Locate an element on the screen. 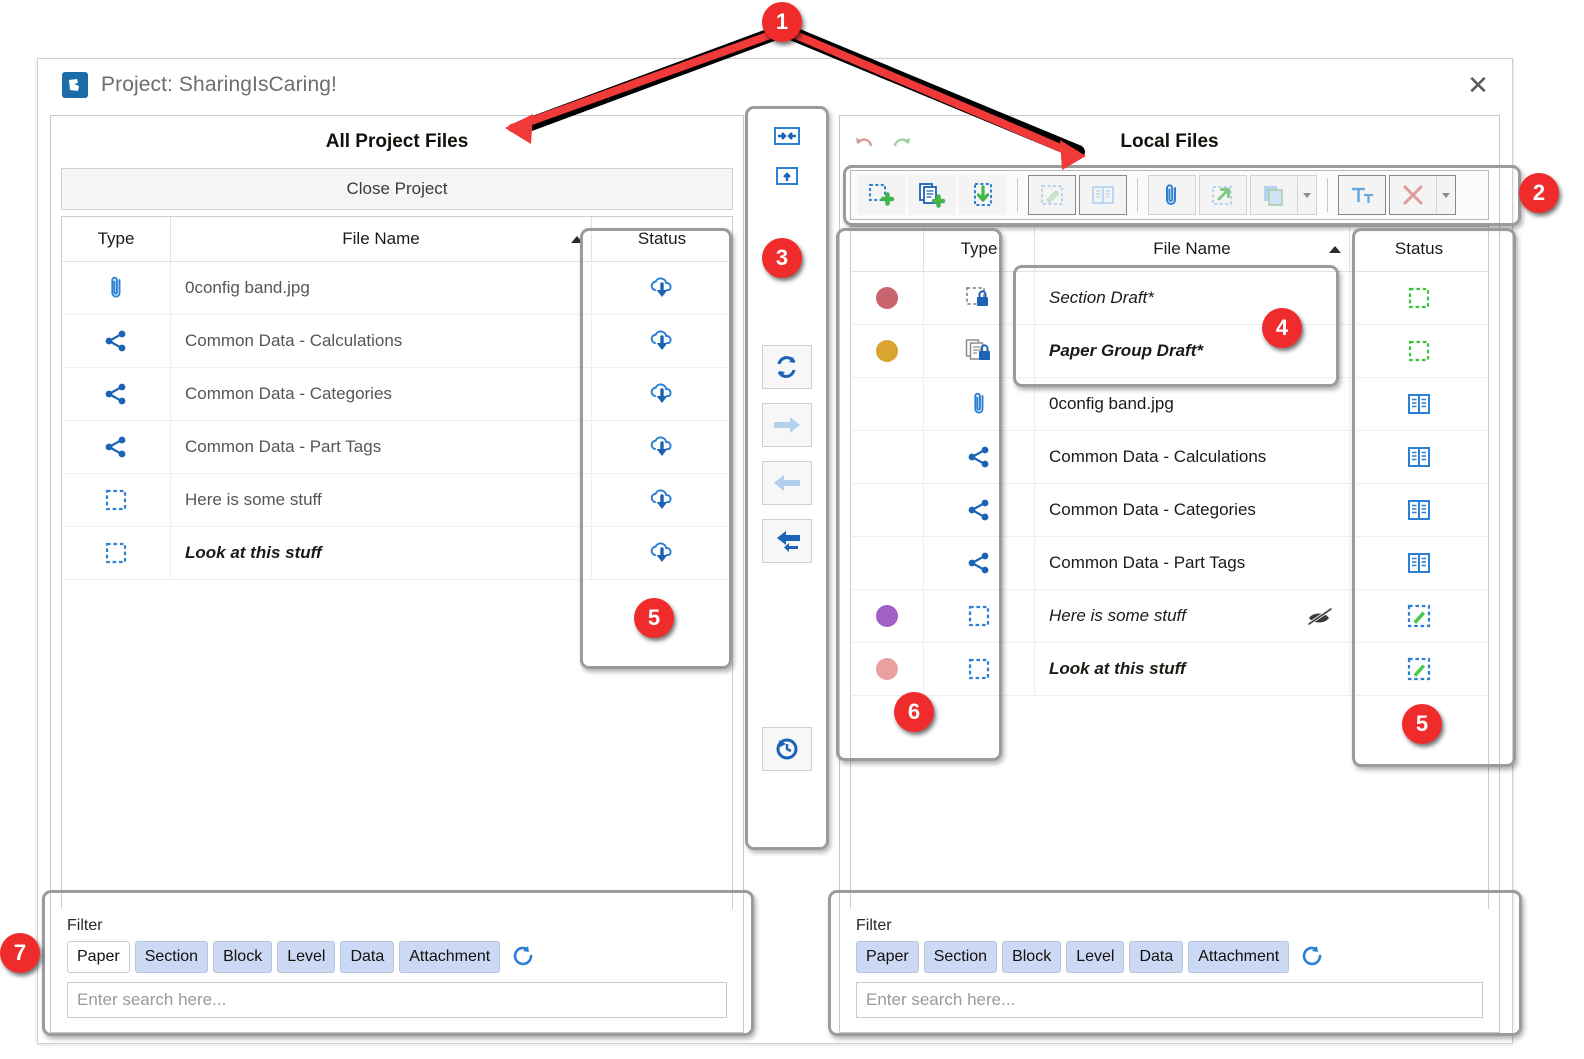 The height and width of the screenshot is (1059, 1584). row-filename-label: Section Draft* is located at coordinates (1101, 297).